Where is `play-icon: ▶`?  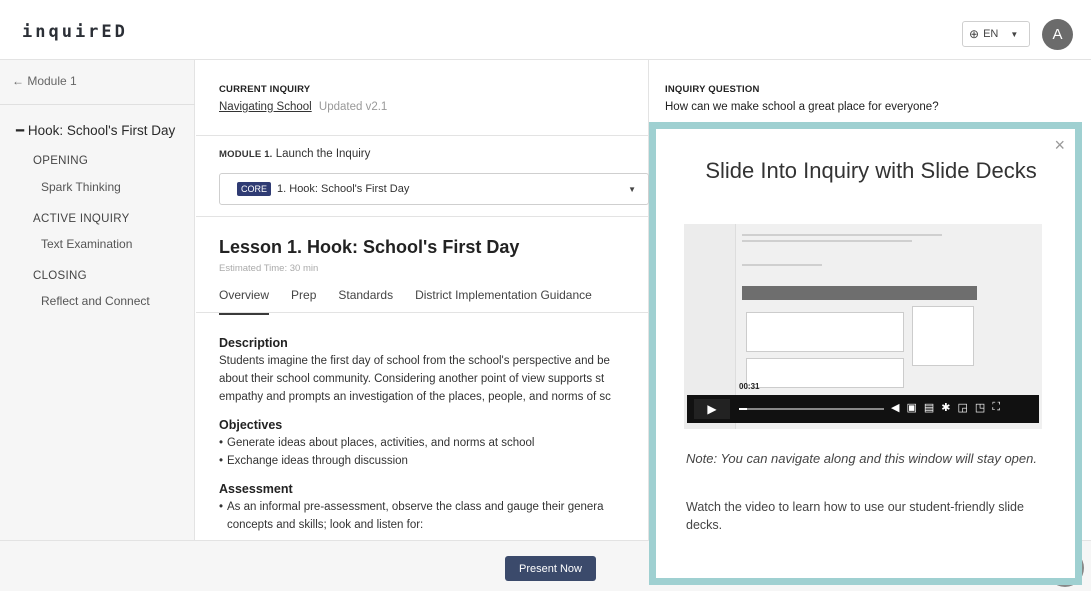
play-icon: ▶ is located at coordinates (712, 409).